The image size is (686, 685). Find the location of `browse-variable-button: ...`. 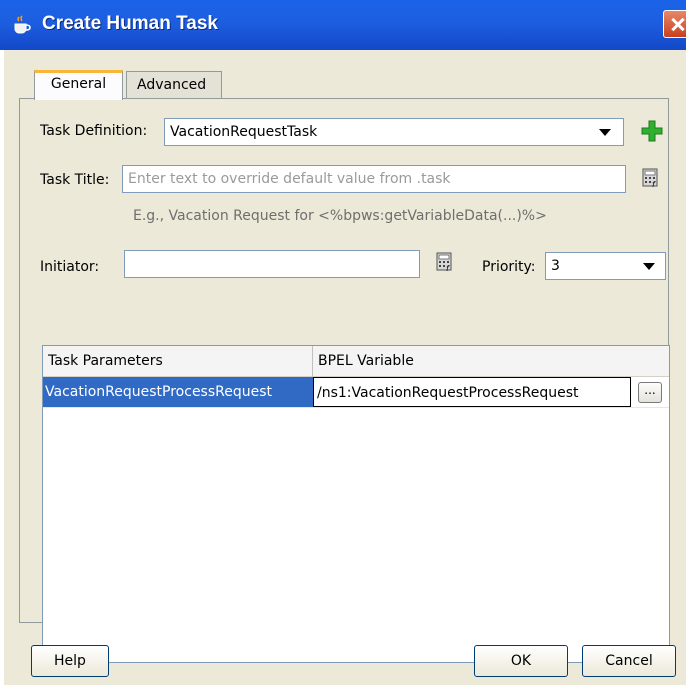

browse-variable-button: ... is located at coordinates (650, 392).